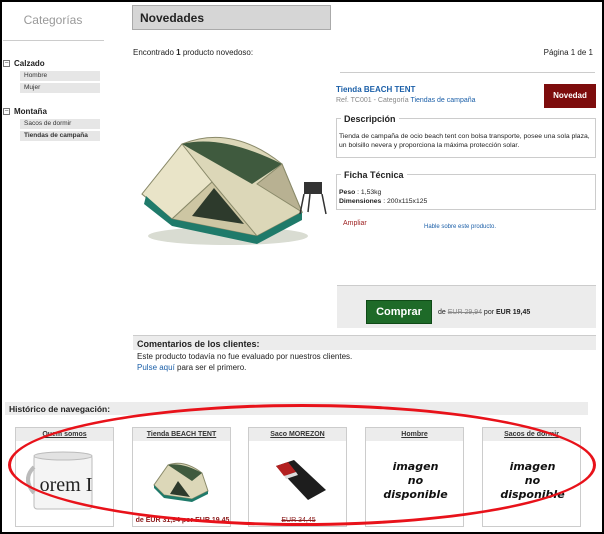  I want to click on price: de EUR 29,94 por EUR 19,45, so click(484, 312).